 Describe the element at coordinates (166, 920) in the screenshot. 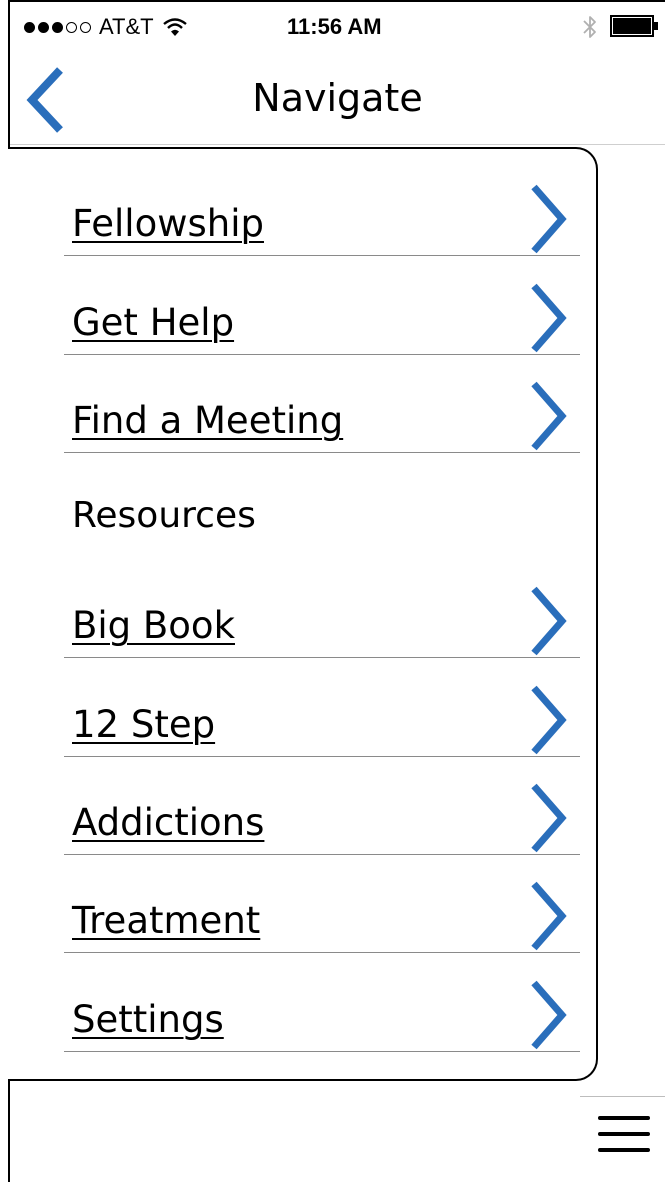

I see `menu-item-label: Treatment` at that location.